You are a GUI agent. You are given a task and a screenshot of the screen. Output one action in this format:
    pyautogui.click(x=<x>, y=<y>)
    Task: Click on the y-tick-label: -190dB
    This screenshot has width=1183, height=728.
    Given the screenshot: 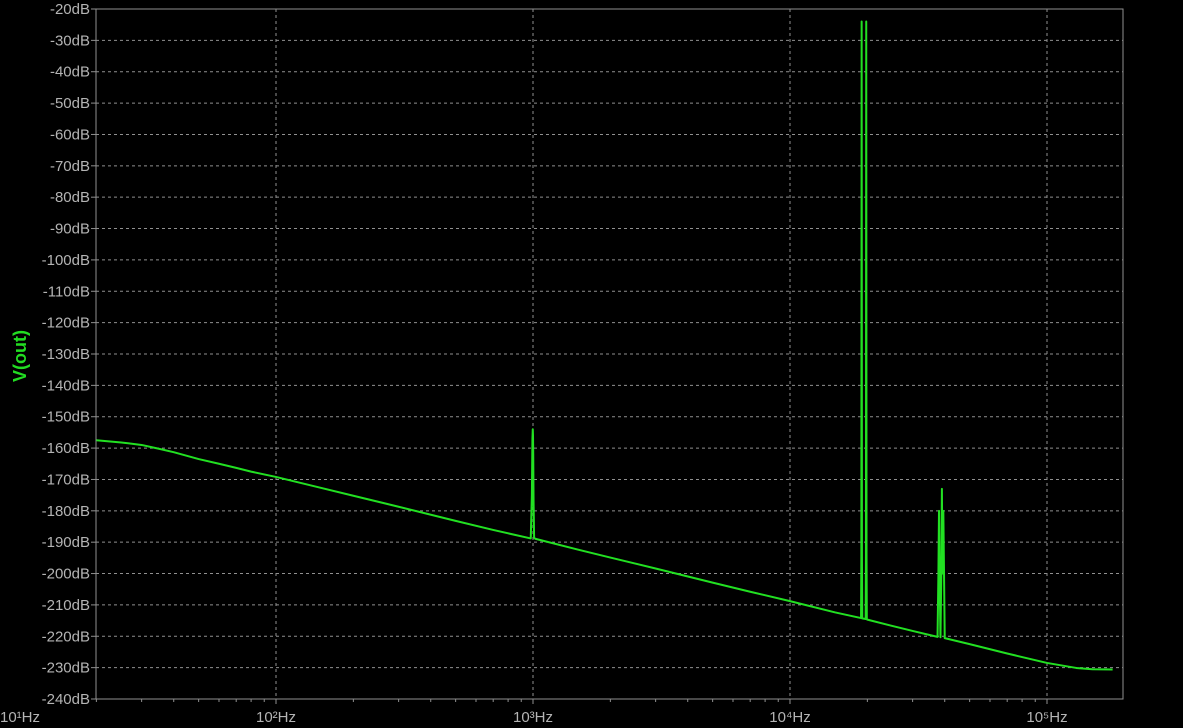 What is the action you would take?
    pyautogui.click(x=66, y=542)
    